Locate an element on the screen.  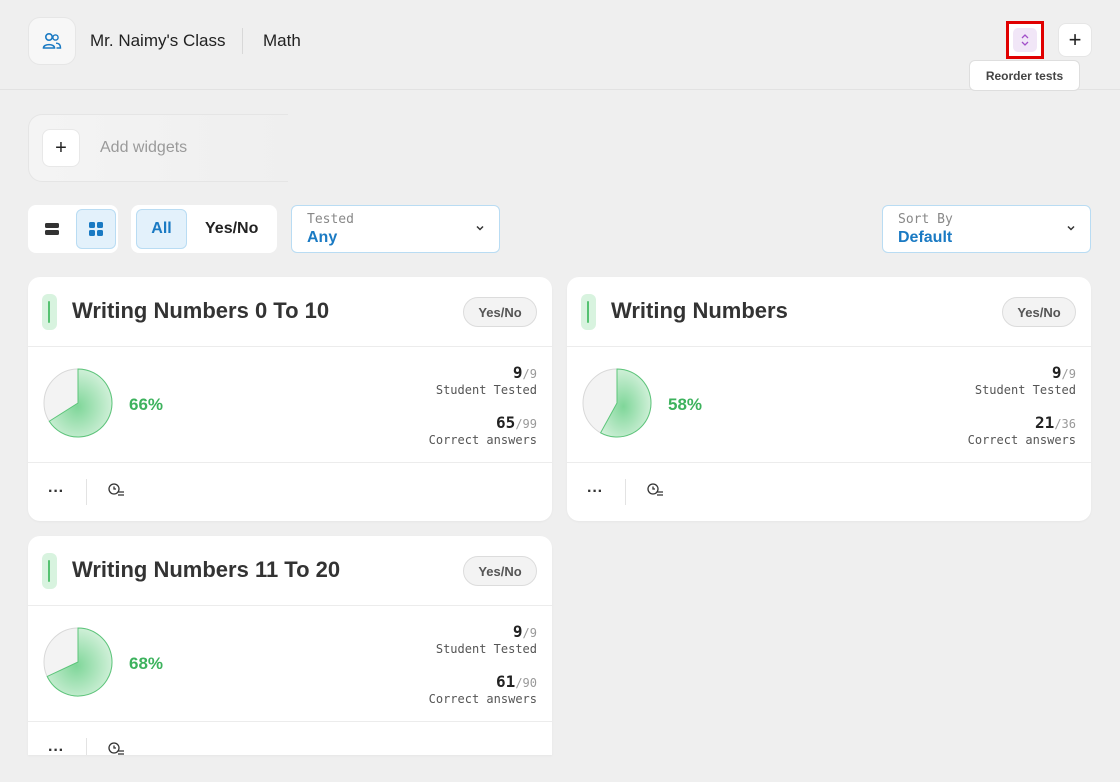
score-percent: 58% is located at coordinates (685, 404).